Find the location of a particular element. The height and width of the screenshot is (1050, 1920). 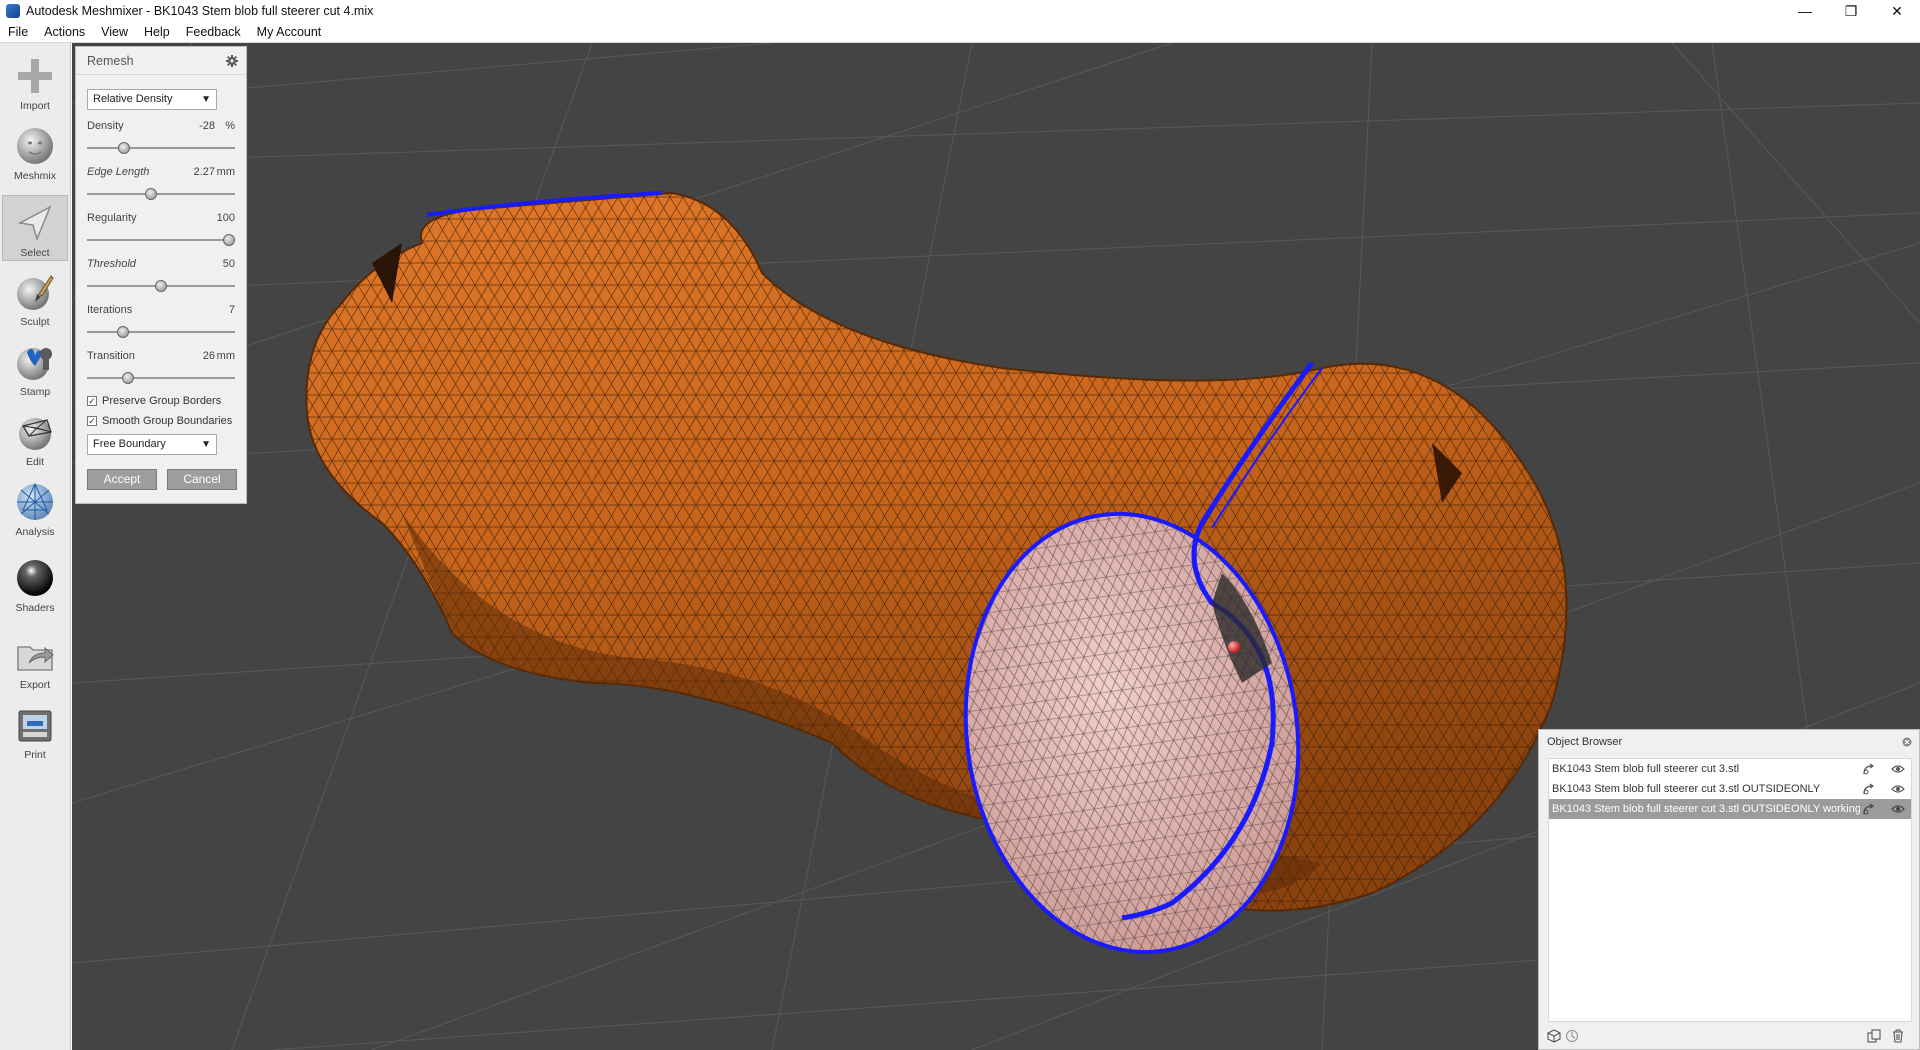

transition-slider is located at coordinates (161, 378).